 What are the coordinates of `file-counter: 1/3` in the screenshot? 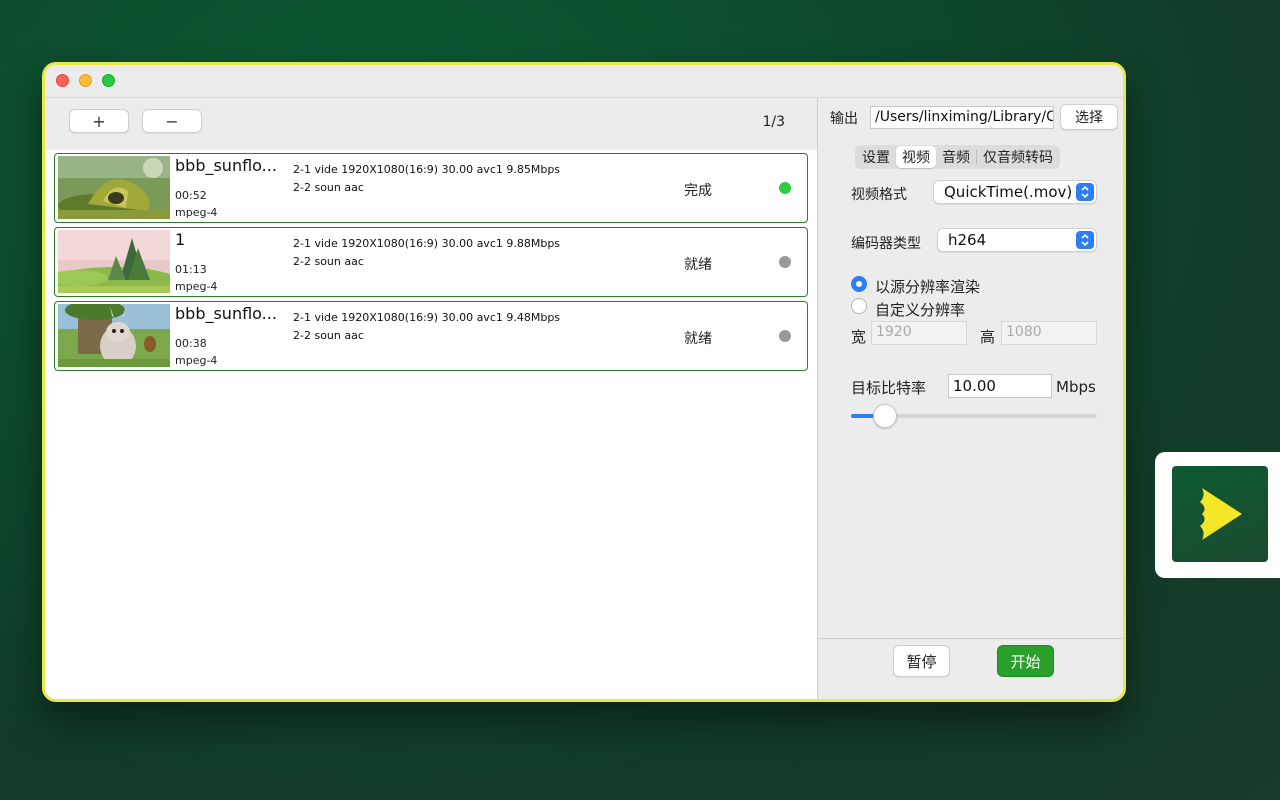 It's located at (773, 122).